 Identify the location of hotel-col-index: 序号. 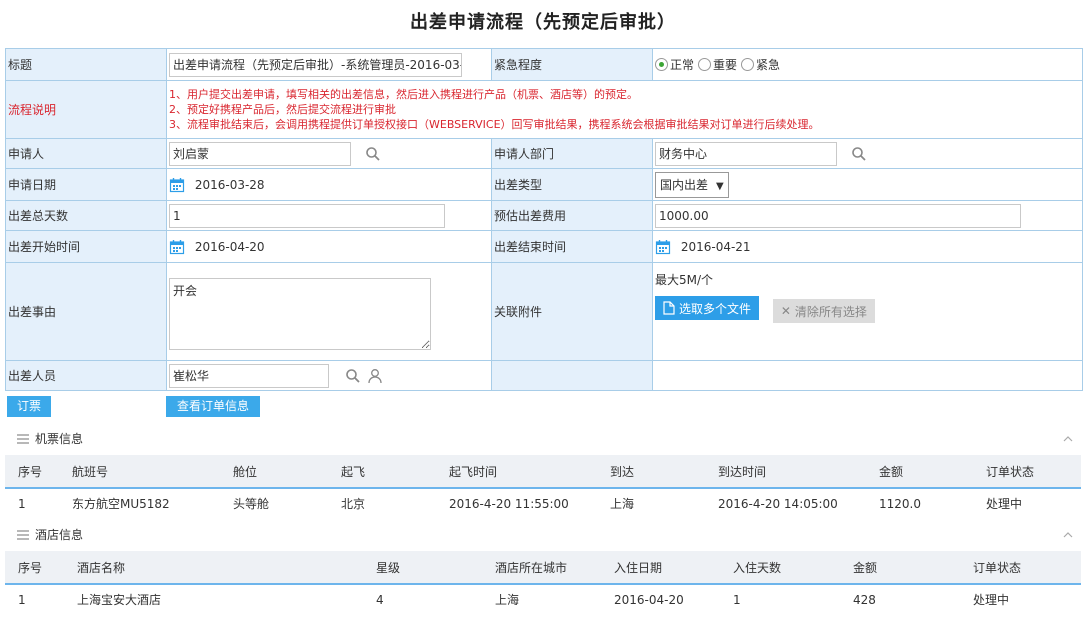
(30, 568).